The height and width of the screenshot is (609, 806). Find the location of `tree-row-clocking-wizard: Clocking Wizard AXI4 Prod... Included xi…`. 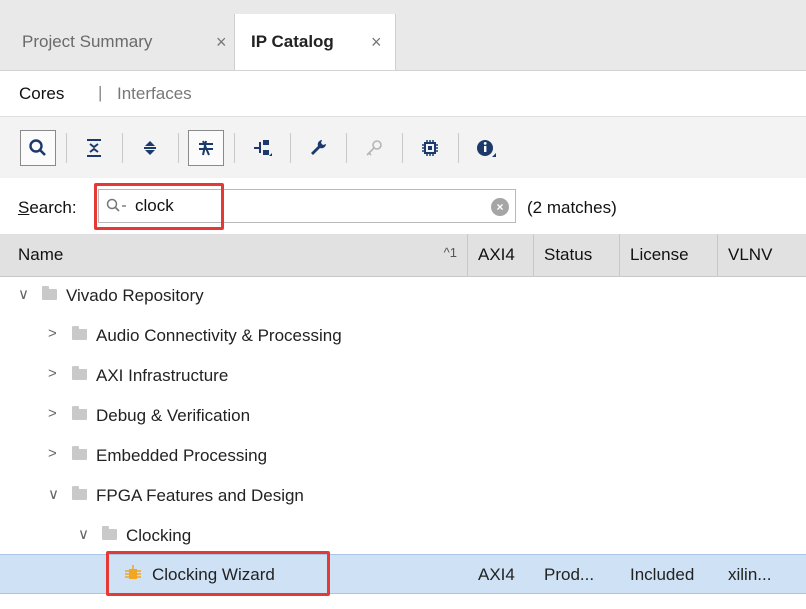

tree-row-clocking-wizard: Clocking Wizard AXI4 Prod... Included xi… is located at coordinates (403, 574).